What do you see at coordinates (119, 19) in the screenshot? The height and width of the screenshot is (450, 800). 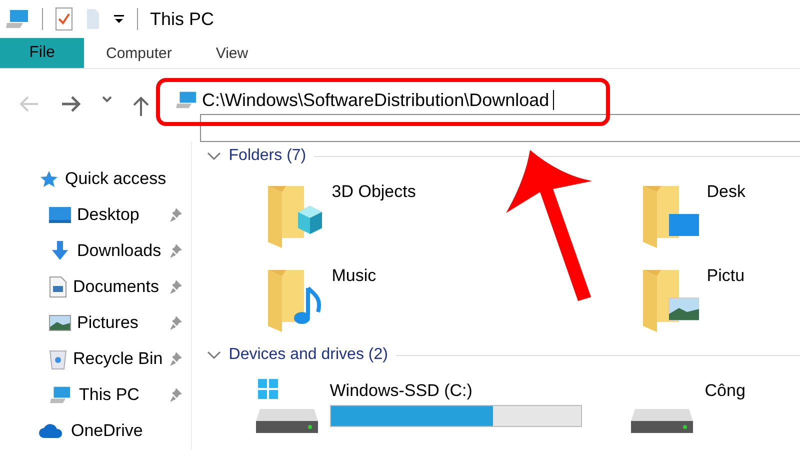 I see `dropdown-icon` at bounding box center [119, 19].